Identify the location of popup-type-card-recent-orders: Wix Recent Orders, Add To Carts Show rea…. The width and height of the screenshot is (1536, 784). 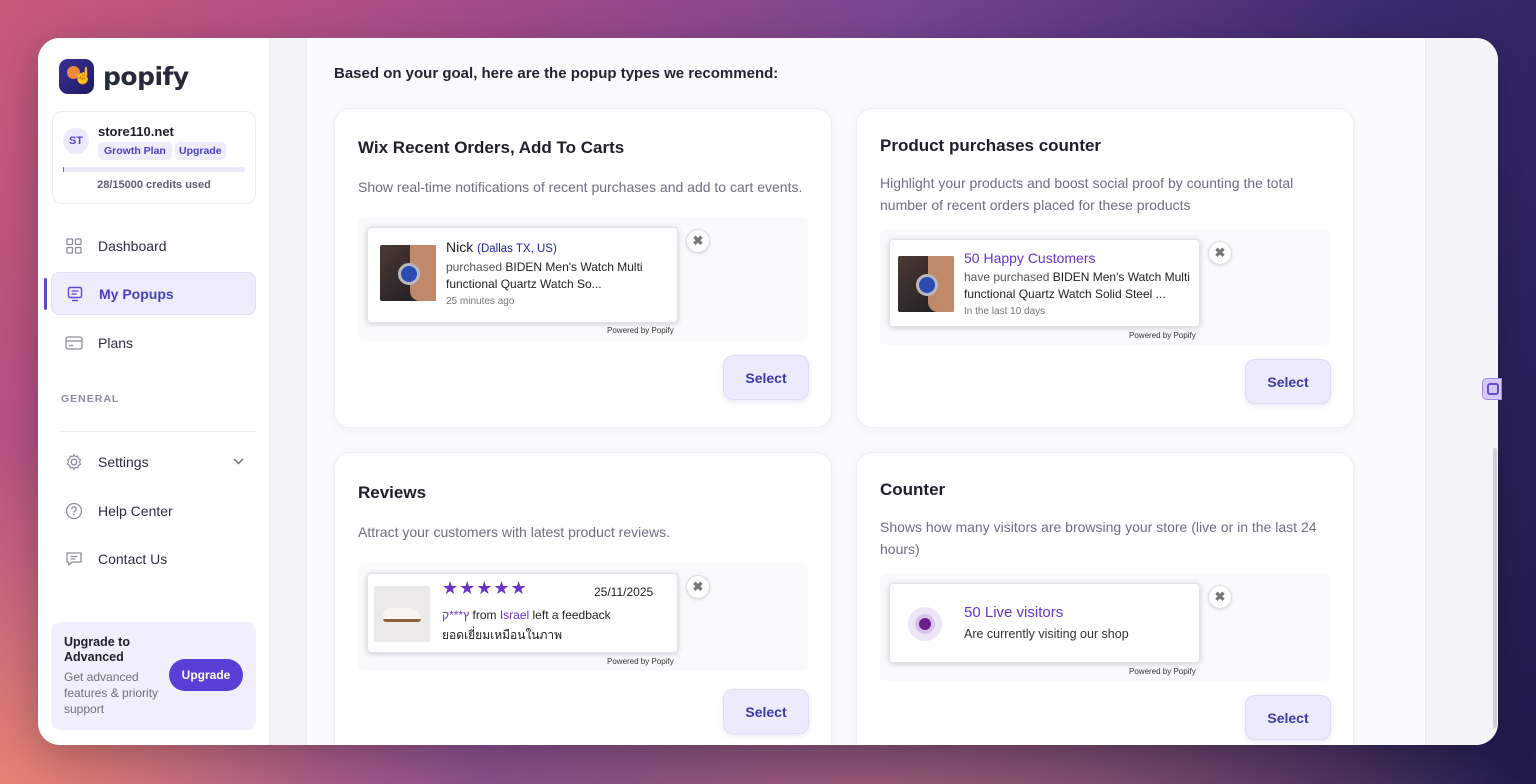
(583, 268).